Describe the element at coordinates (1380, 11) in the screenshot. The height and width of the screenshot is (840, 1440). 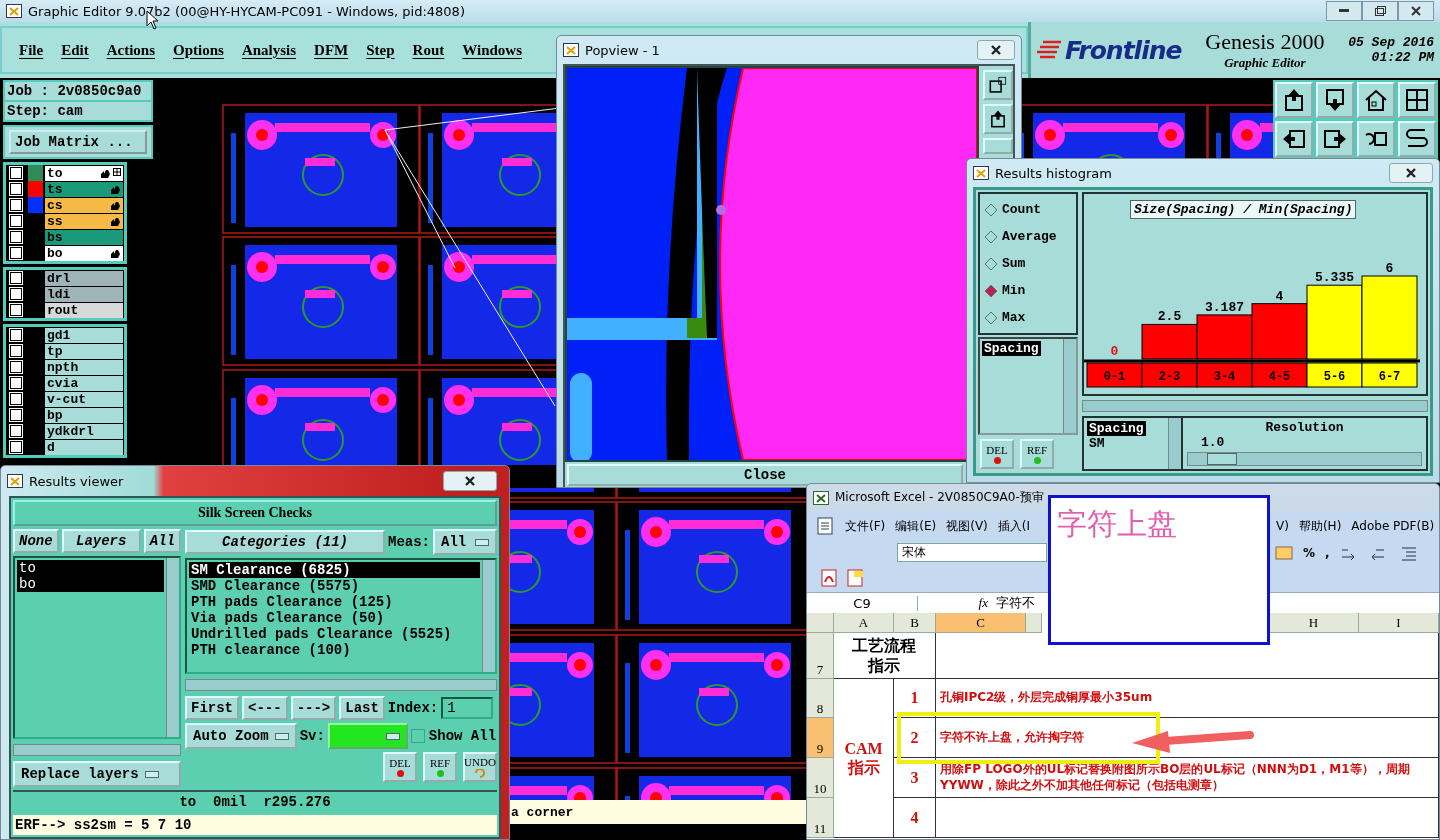
I see `restore-button` at that location.